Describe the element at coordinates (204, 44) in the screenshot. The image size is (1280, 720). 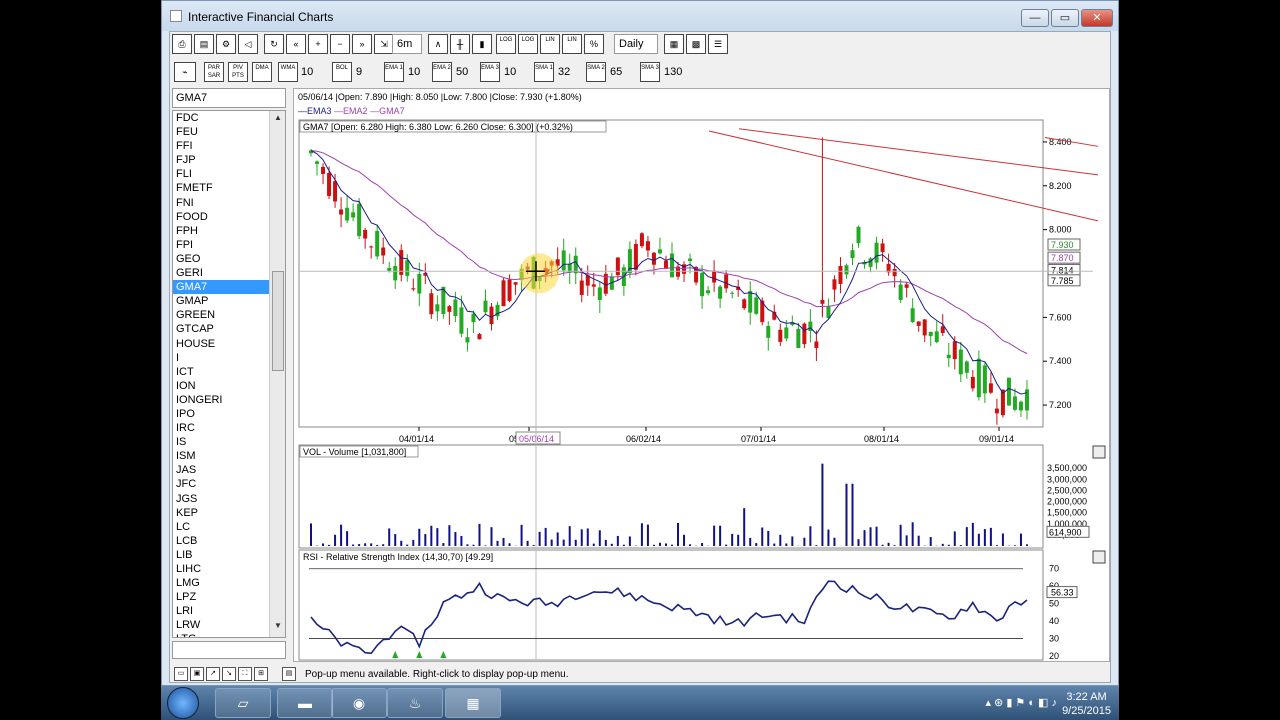
I see `page-setup-icon: ▤` at that location.